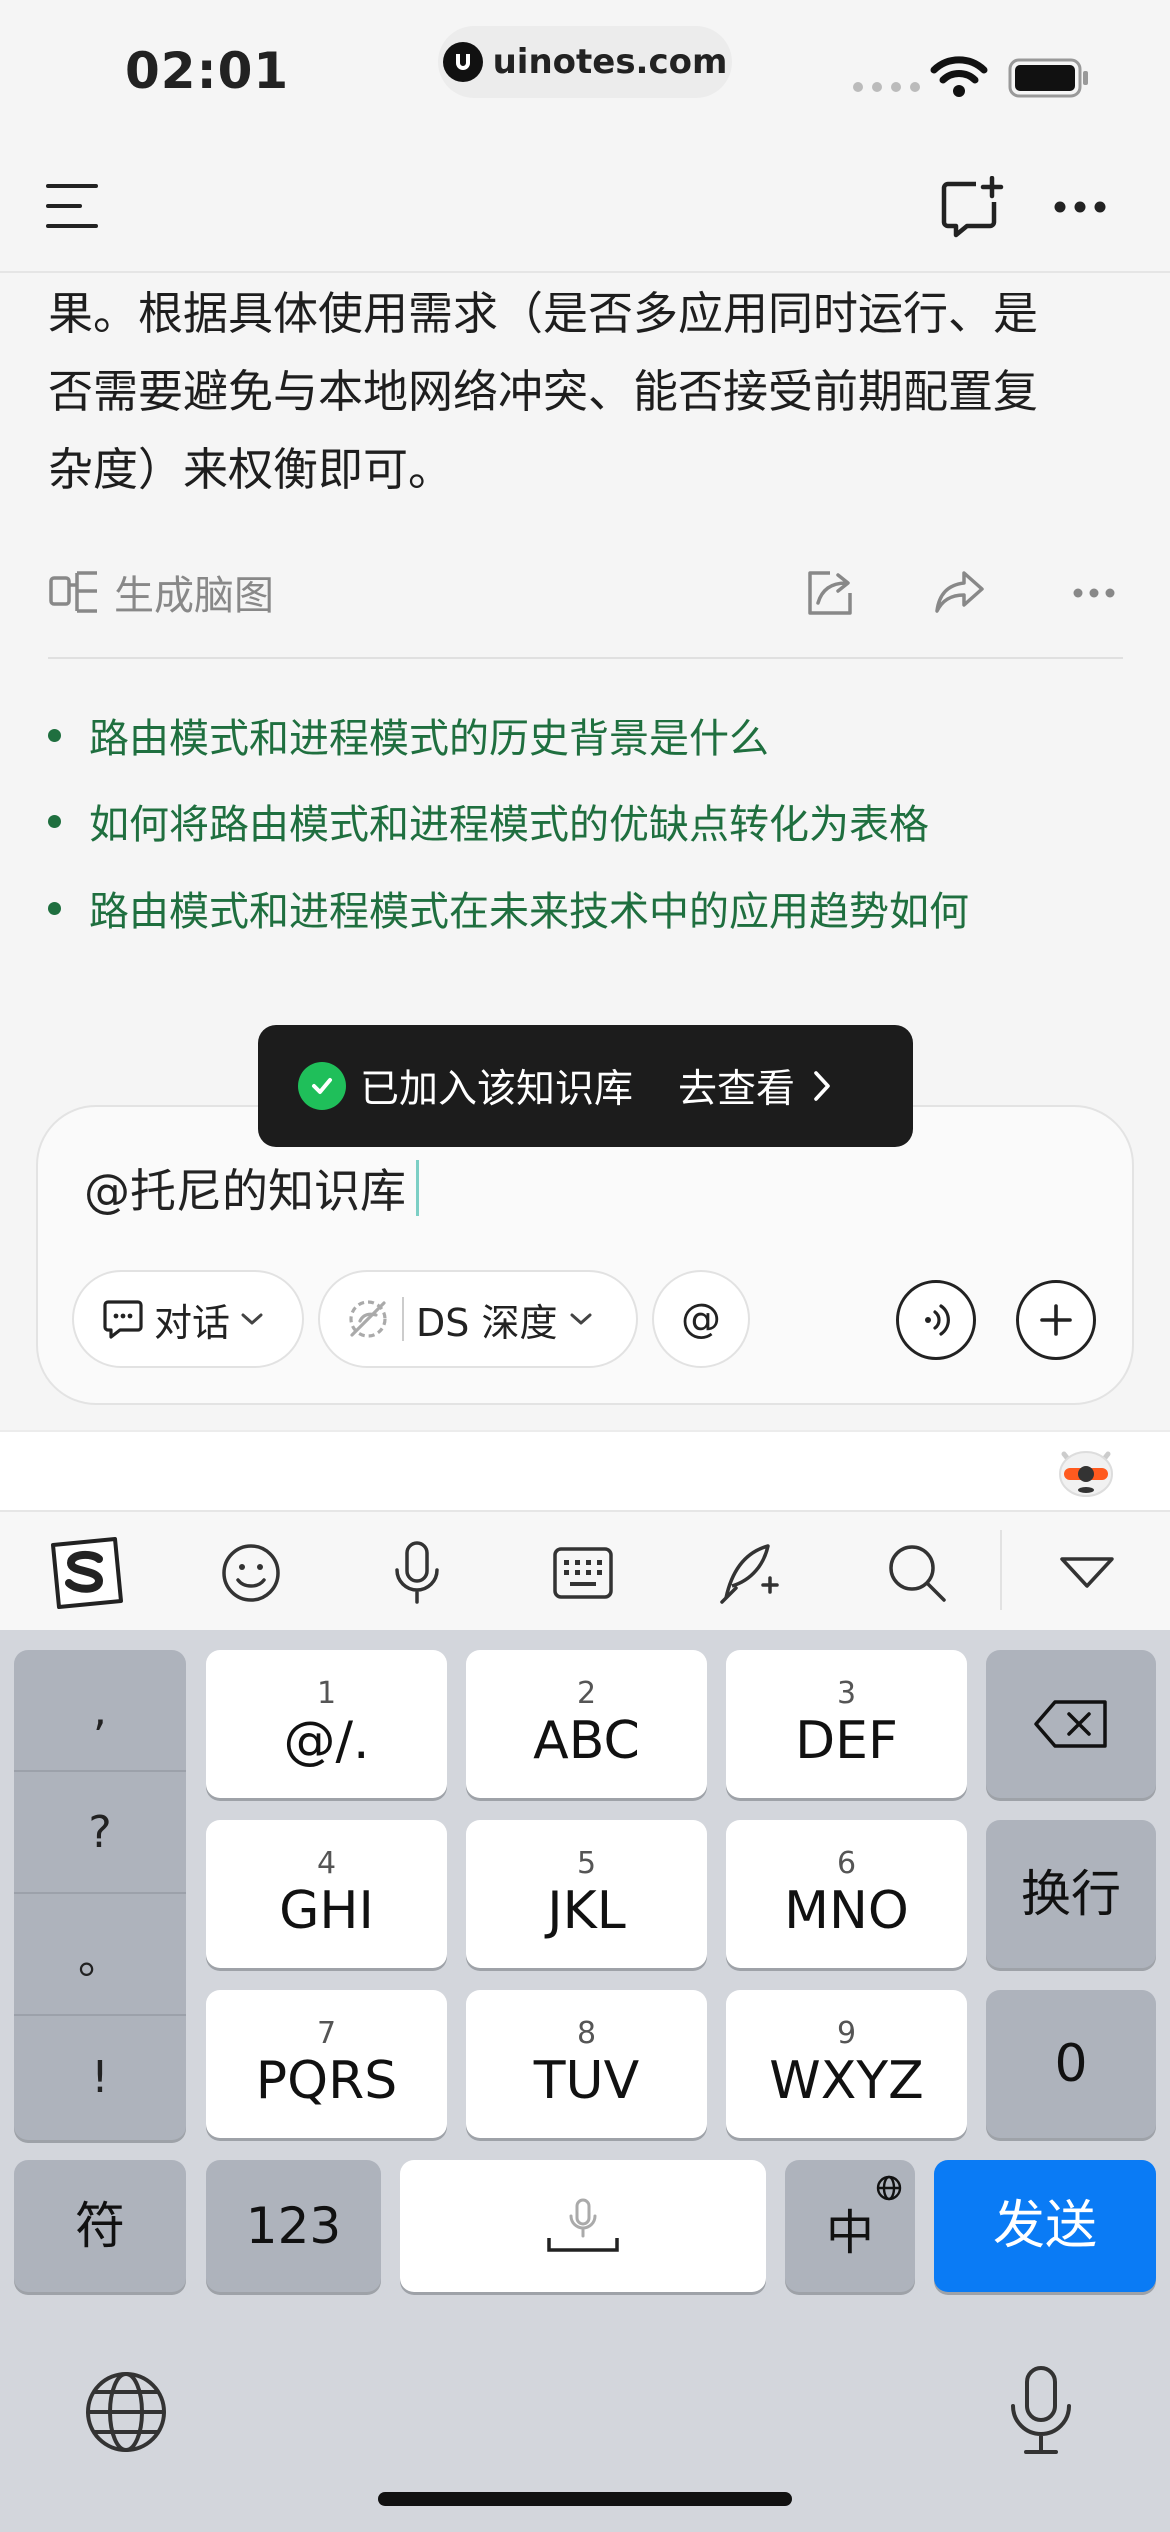 The image size is (1170, 2532). I want to click on answer-line: 杂度）来权衡即可。, so click(251, 469).